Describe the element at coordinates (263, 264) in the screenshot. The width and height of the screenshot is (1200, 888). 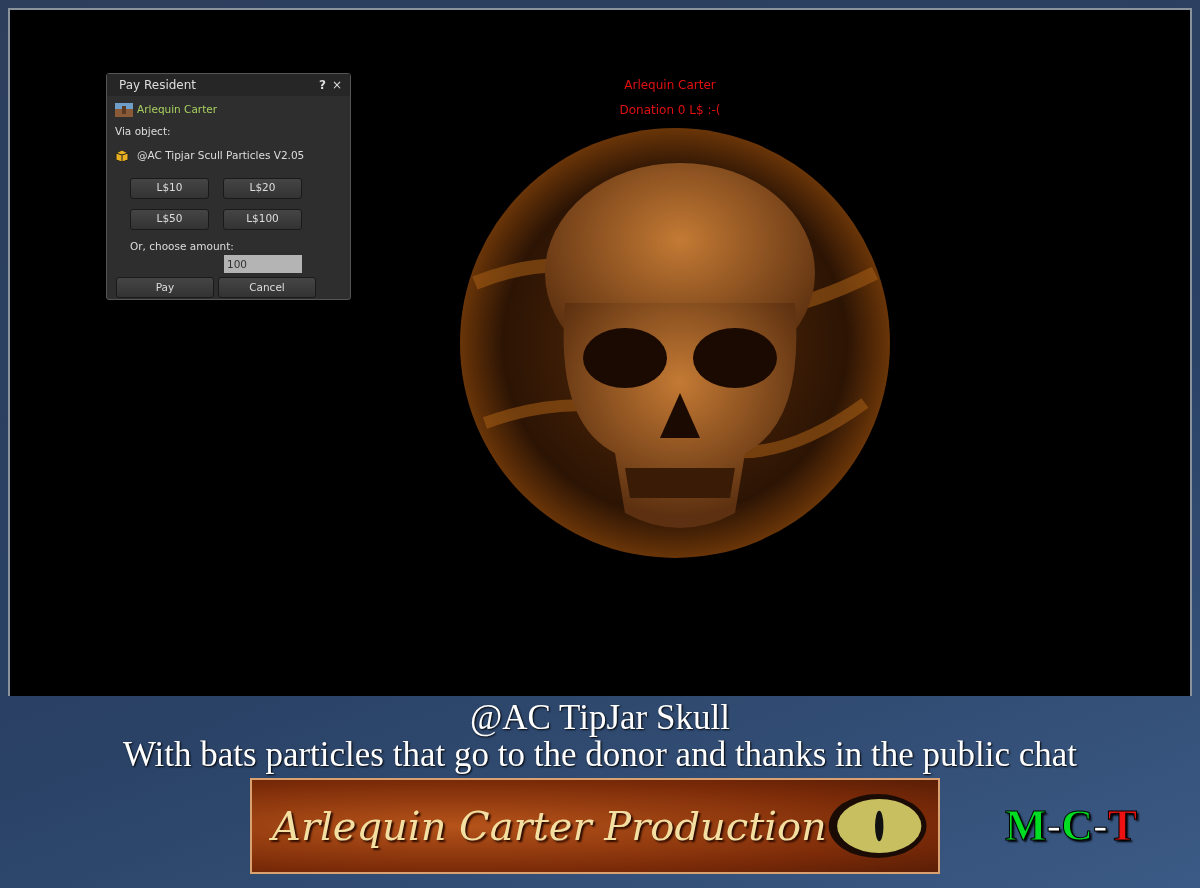
I see `amount-field: 100` at that location.